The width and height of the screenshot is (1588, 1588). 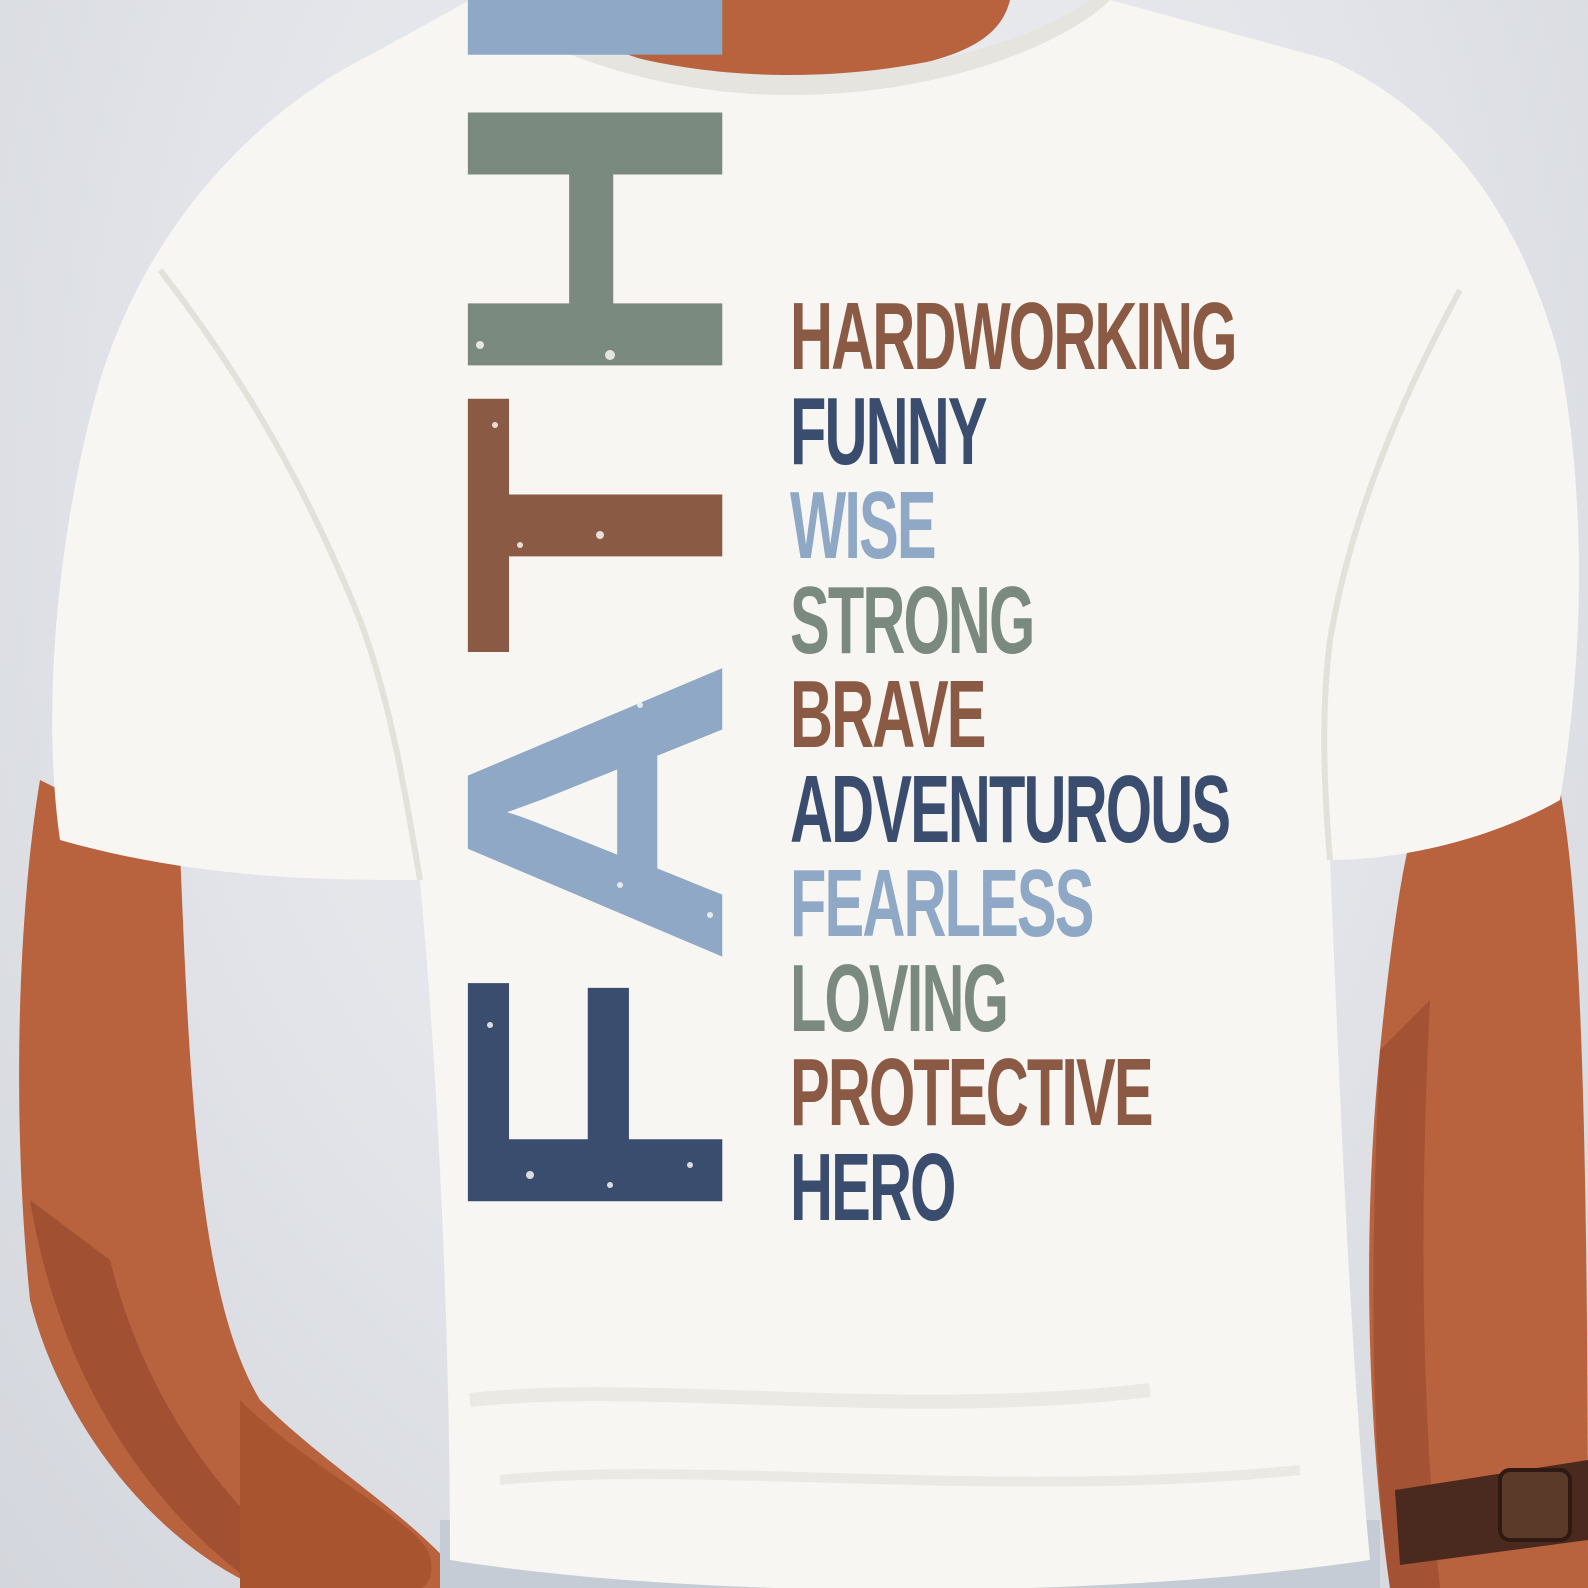 What do you see at coordinates (972, 1092) in the screenshot?
I see `trait-word: PROTECTIVE` at bounding box center [972, 1092].